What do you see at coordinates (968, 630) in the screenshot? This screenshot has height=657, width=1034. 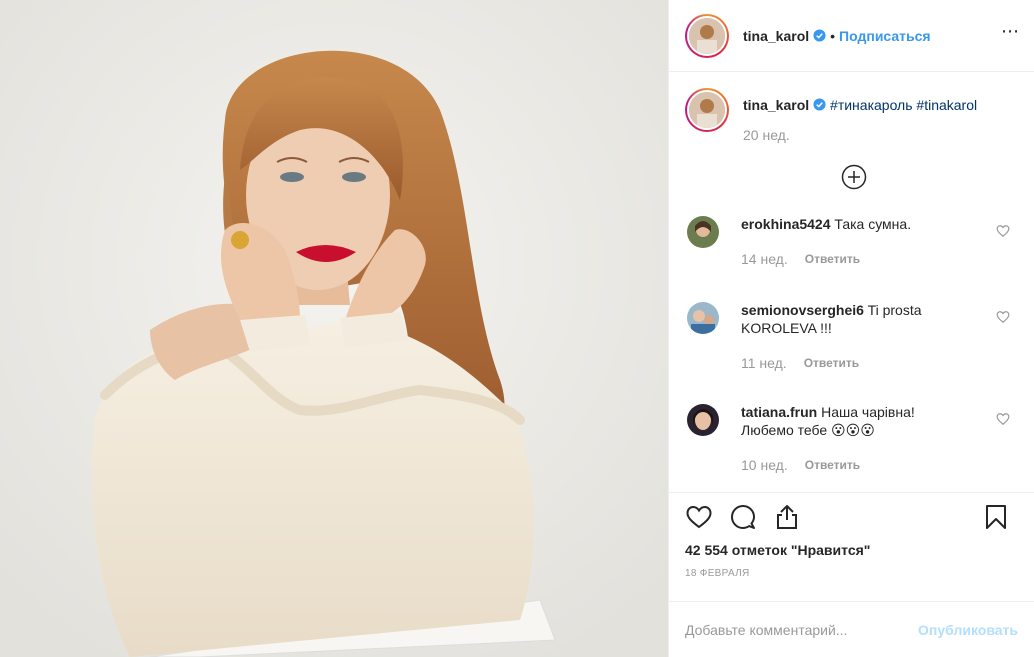 I see `publish-button: Опубликовать` at bounding box center [968, 630].